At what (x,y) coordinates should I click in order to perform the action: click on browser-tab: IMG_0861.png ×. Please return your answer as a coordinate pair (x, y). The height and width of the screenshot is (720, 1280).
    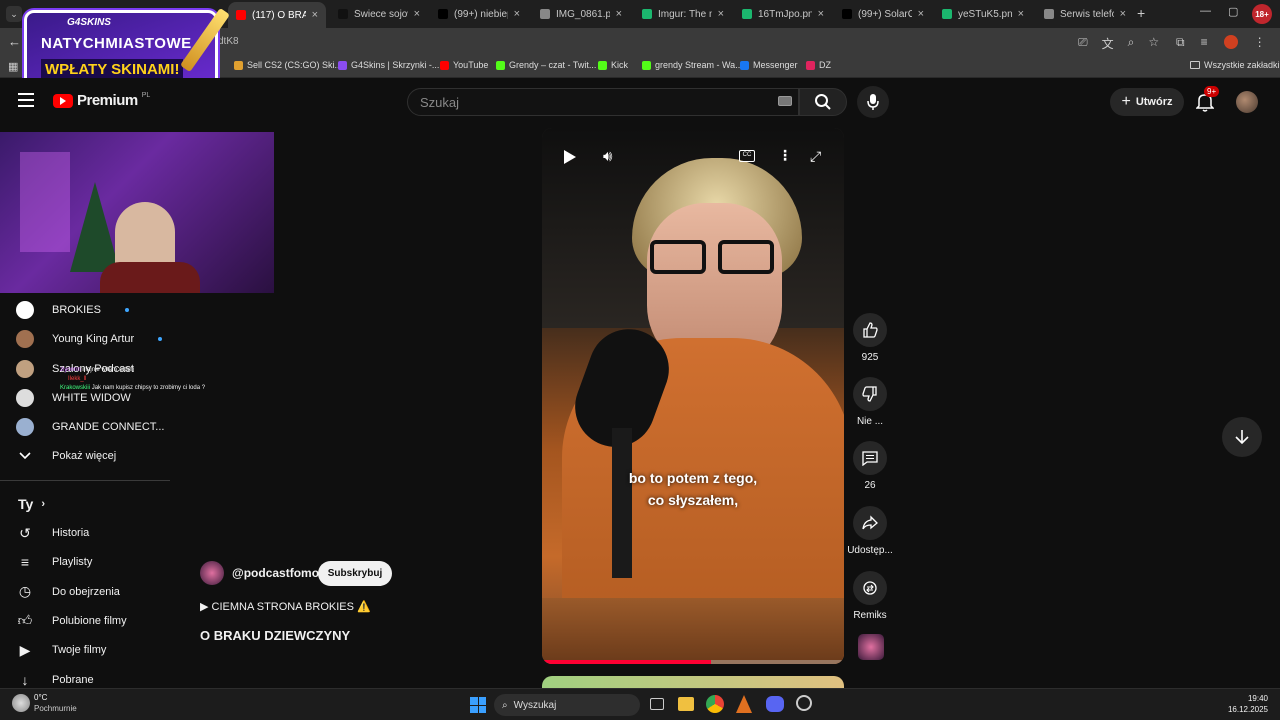
    Looking at the image, I should click on (581, 14).